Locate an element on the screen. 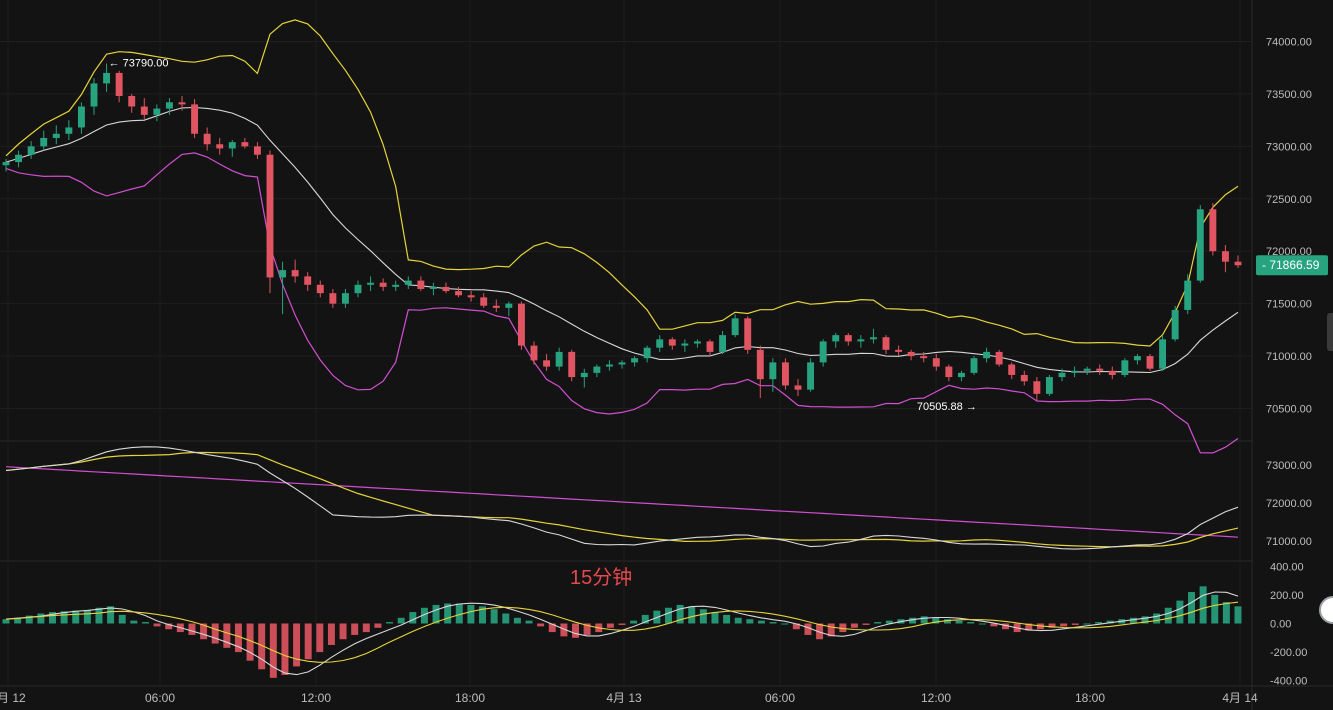 Image resolution: width=1333 pixels, height=710 pixels. price-axis-tick: 71500.00 is located at coordinates (1289, 305).